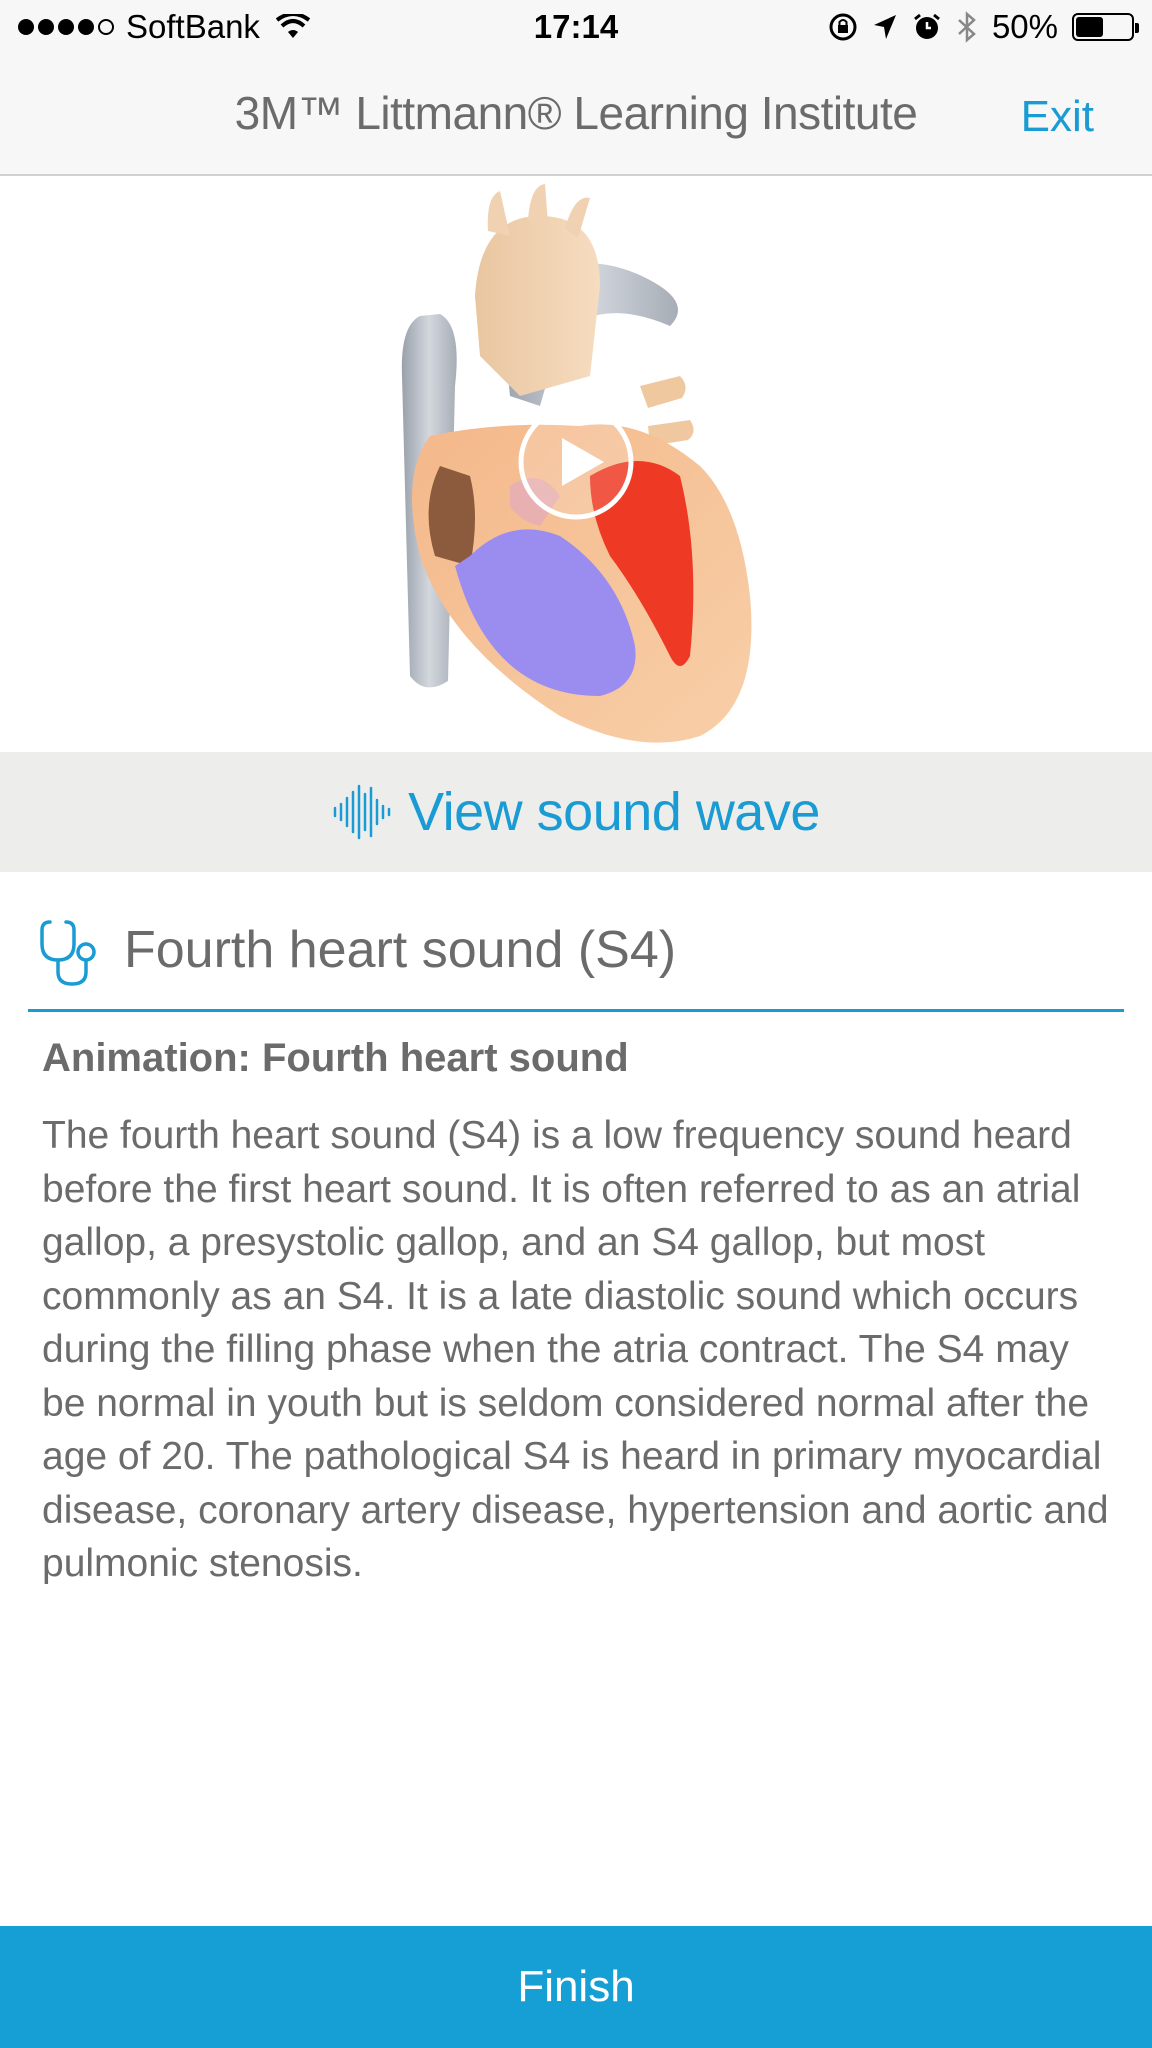 The width and height of the screenshot is (1152, 2048). I want to click on stethoscope-icon, so click(68, 953).